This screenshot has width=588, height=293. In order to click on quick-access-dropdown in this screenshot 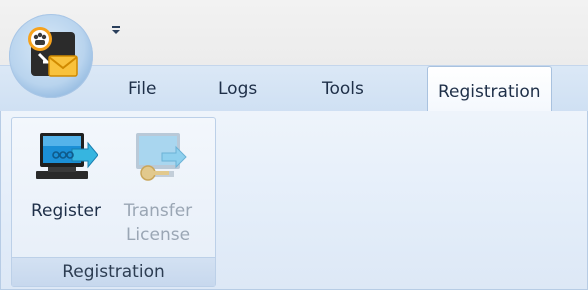, I will do `click(116, 32)`.